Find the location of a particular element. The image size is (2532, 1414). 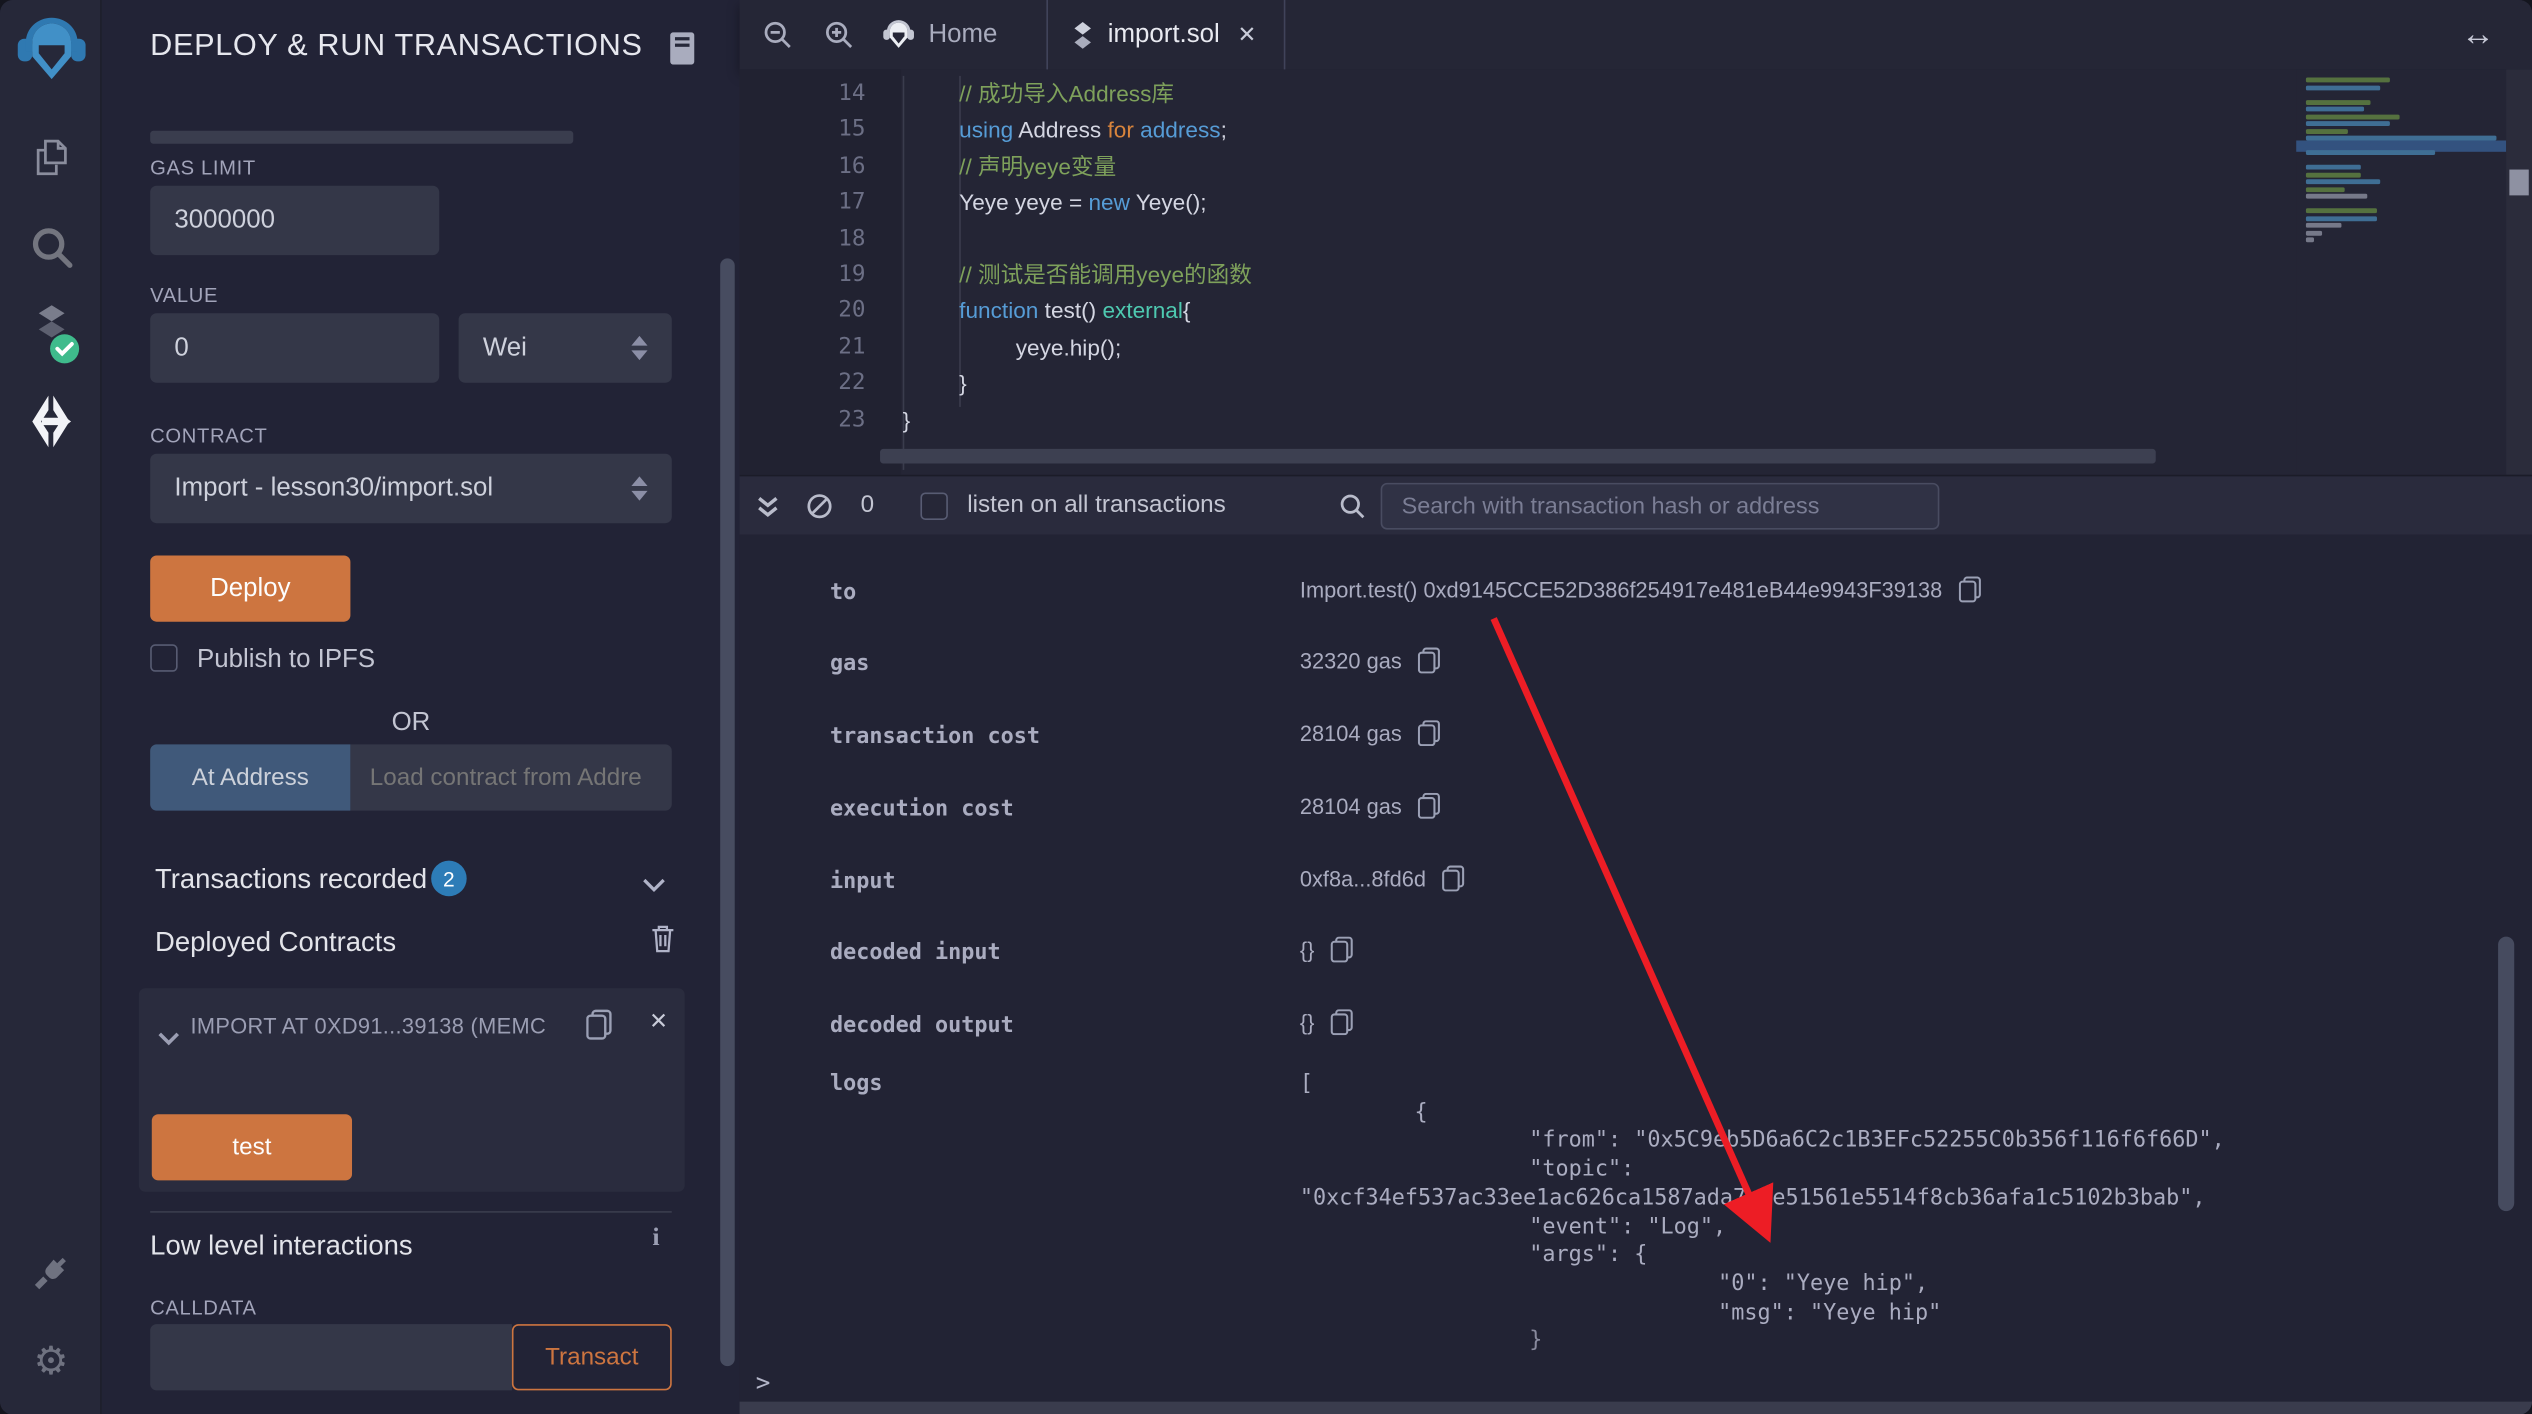

log-line: [ is located at coordinates (1306, 1083).